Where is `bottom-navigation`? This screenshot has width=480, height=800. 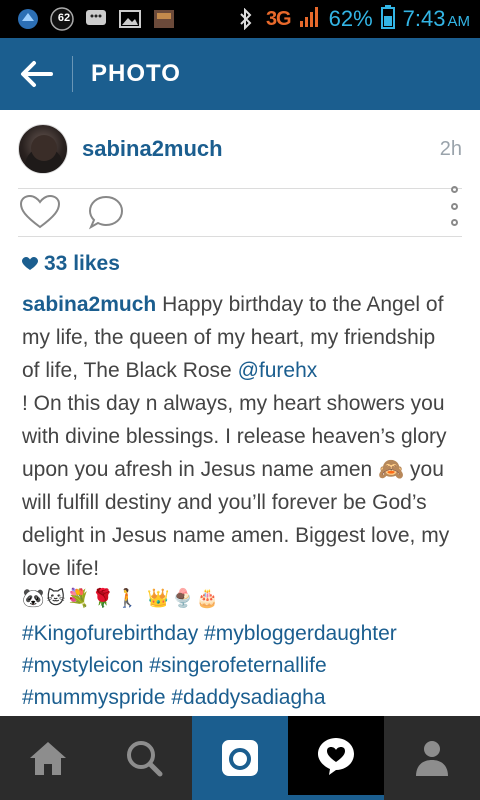 bottom-navigation is located at coordinates (240, 758).